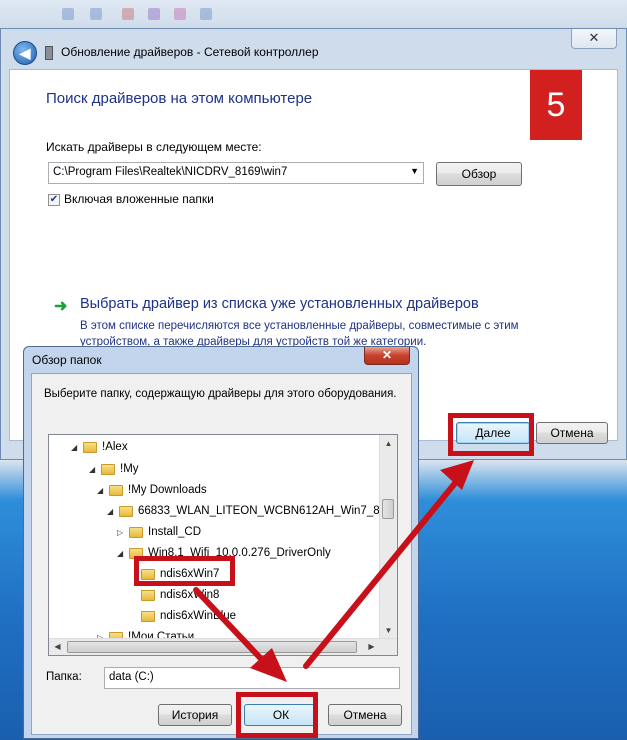  What do you see at coordinates (139, 199) in the screenshot?
I see `include-subfolders-label: Включая вложенные папки` at bounding box center [139, 199].